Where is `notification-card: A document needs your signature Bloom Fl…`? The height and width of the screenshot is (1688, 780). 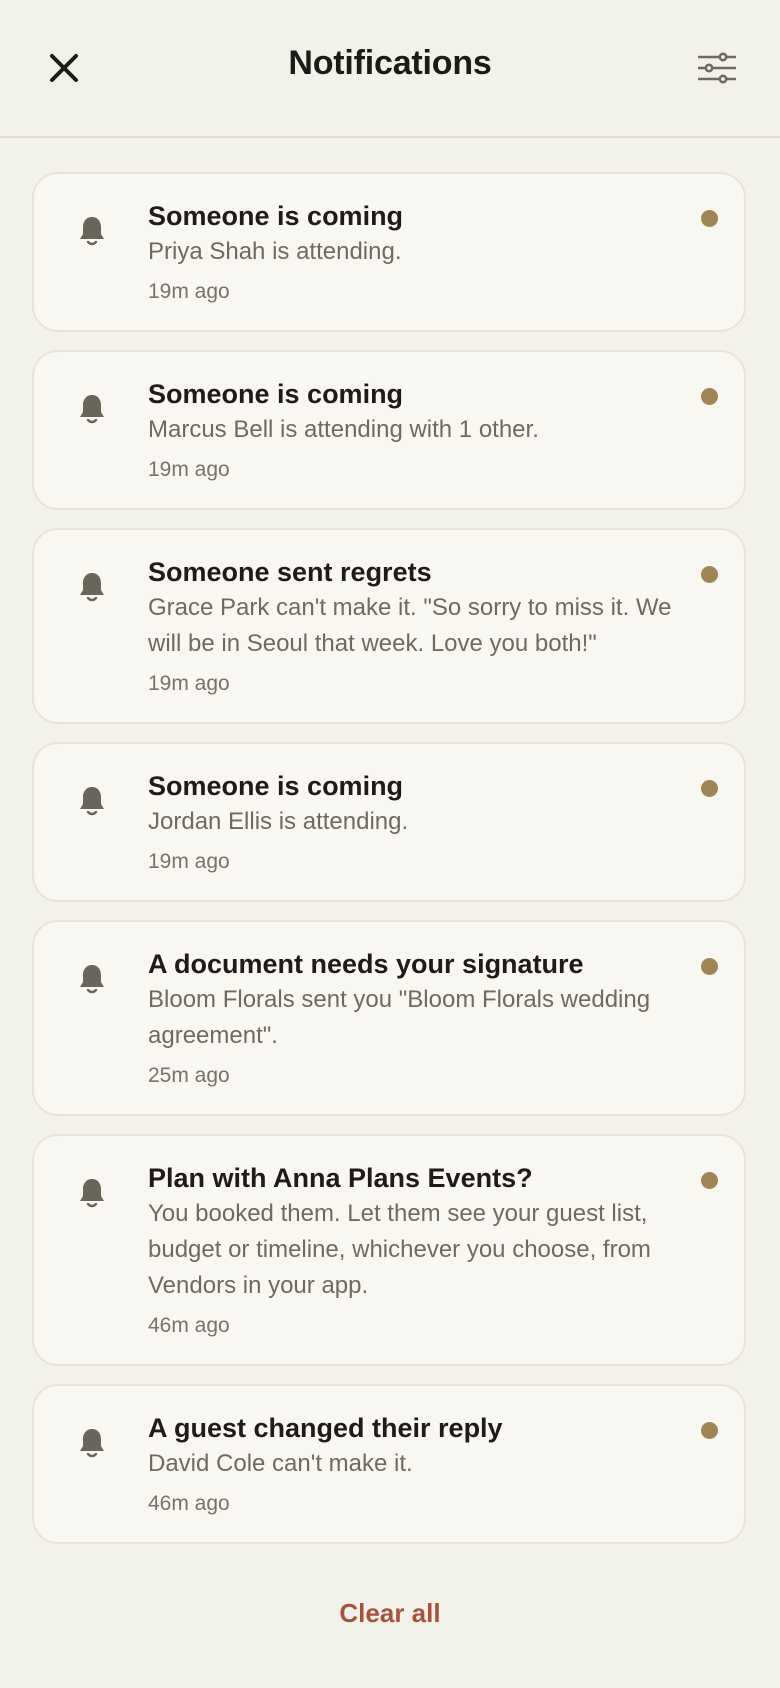 notification-card: A document needs your signature Bloom Fl… is located at coordinates (389, 1018).